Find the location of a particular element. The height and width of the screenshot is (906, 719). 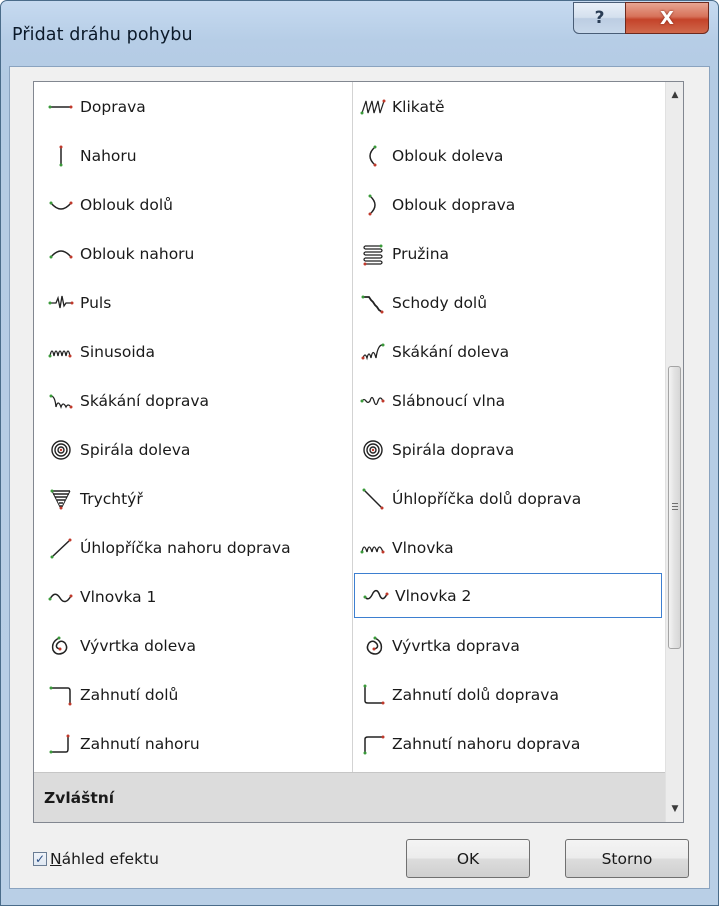

list-item-label: Vlnovka 1 is located at coordinates (118, 596).